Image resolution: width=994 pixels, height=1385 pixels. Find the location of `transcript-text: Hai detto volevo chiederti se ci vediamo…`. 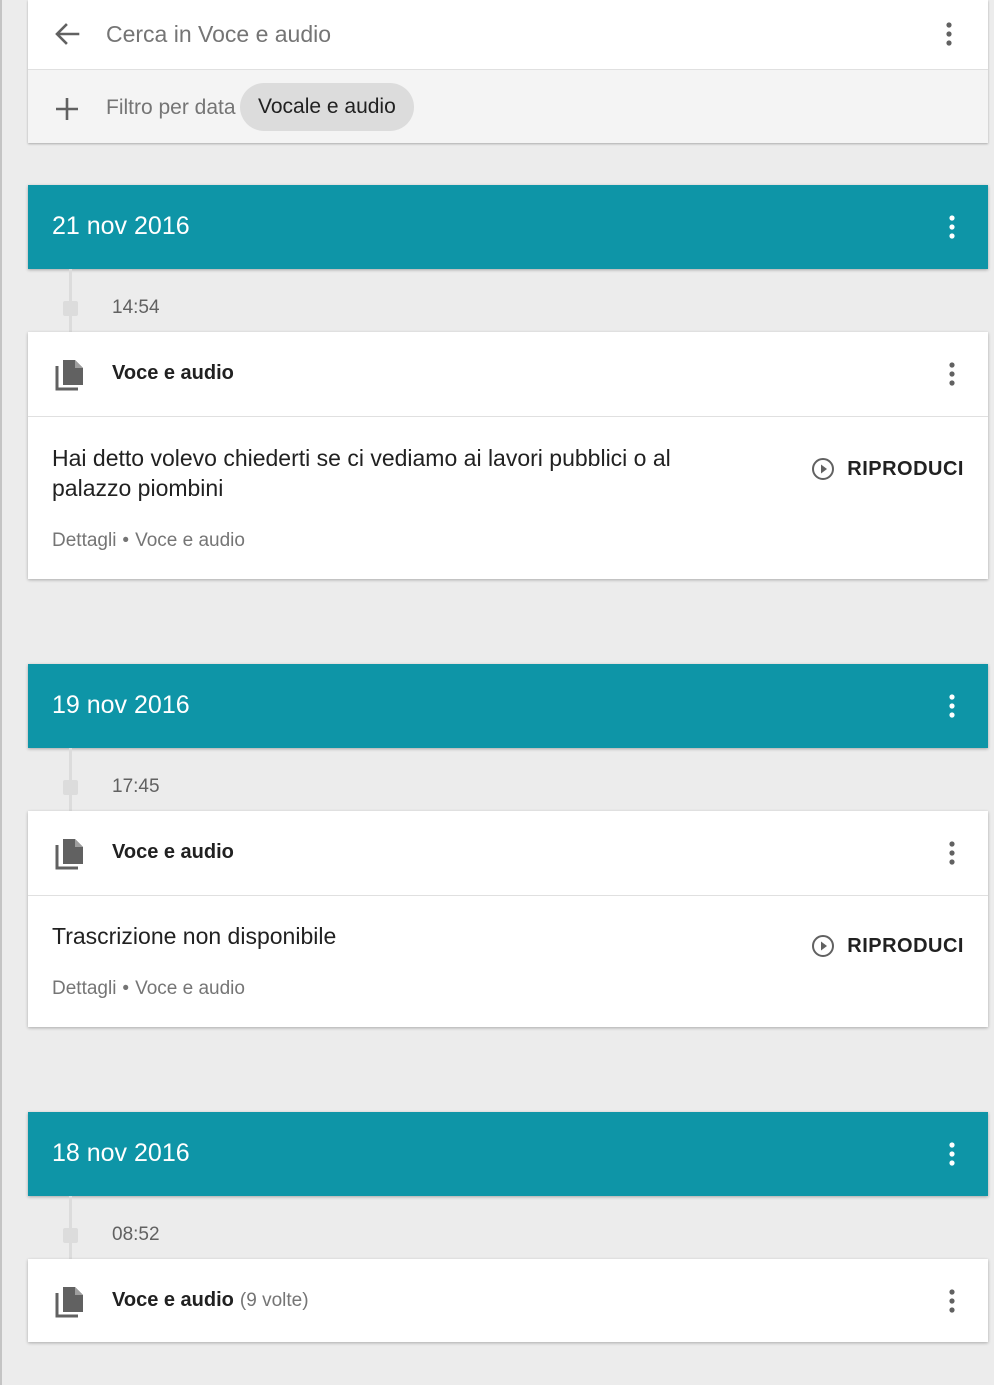

transcript-text: Hai detto volevo chiederti se ci vediamo… is located at coordinates (361, 473).